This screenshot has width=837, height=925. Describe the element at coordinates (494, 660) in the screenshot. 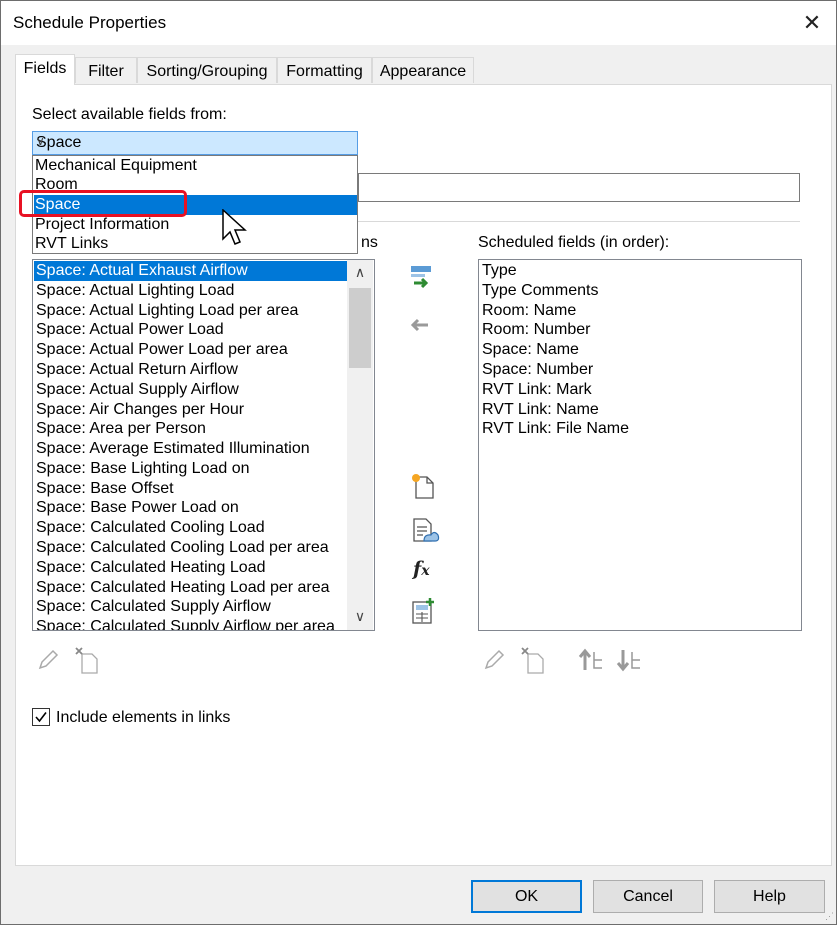

I see `edit-scheduled-icon` at that location.